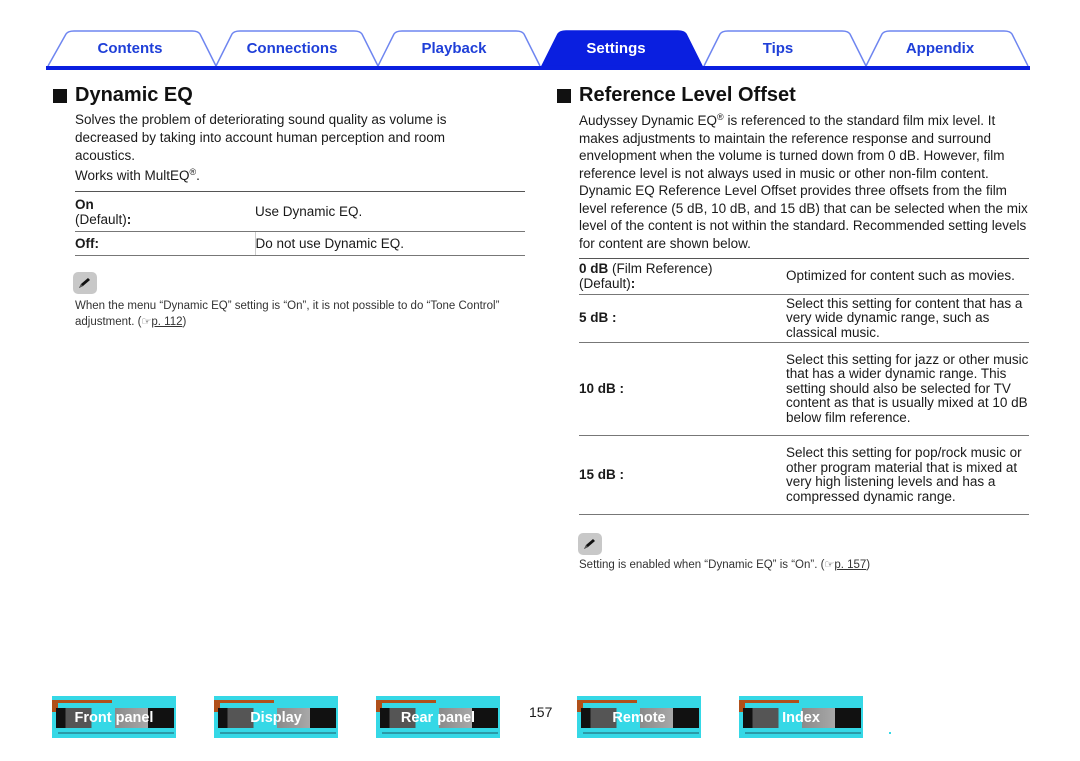 The width and height of the screenshot is (1080, 761). I want to click on option-value: Use Dynamic EQ., so click(390, 211).